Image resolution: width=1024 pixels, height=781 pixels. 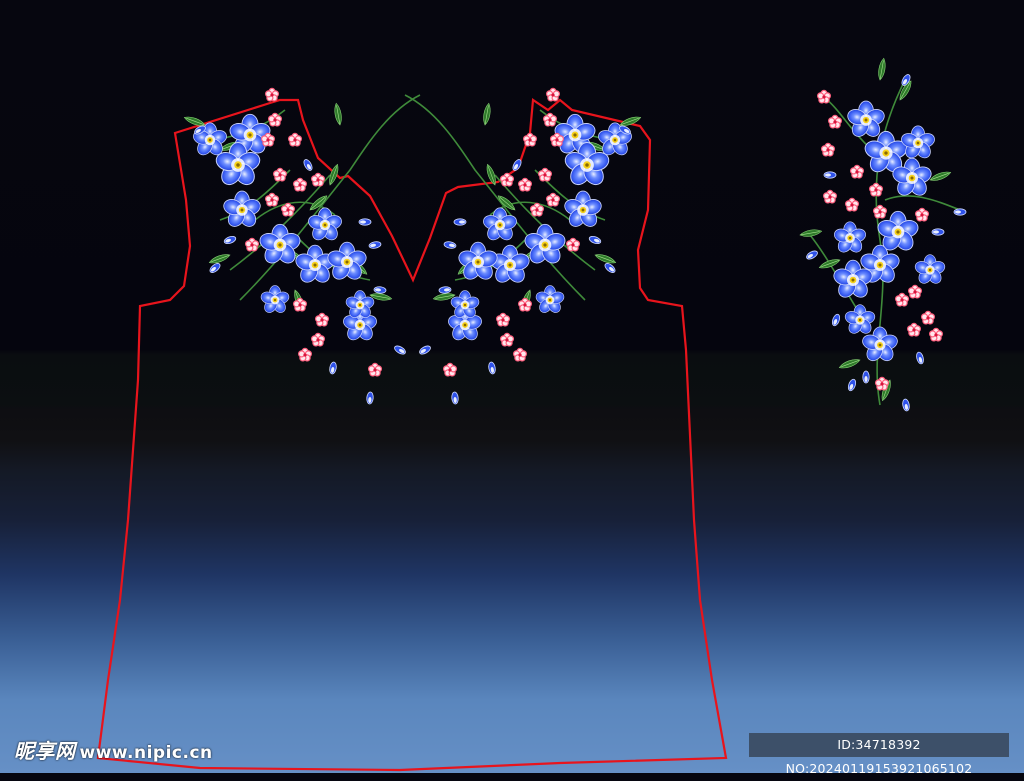 What do you see at coordinates (301, 246) in the screenshot?
I see `embroidery-left-neck` at bounding box center [301, 246].